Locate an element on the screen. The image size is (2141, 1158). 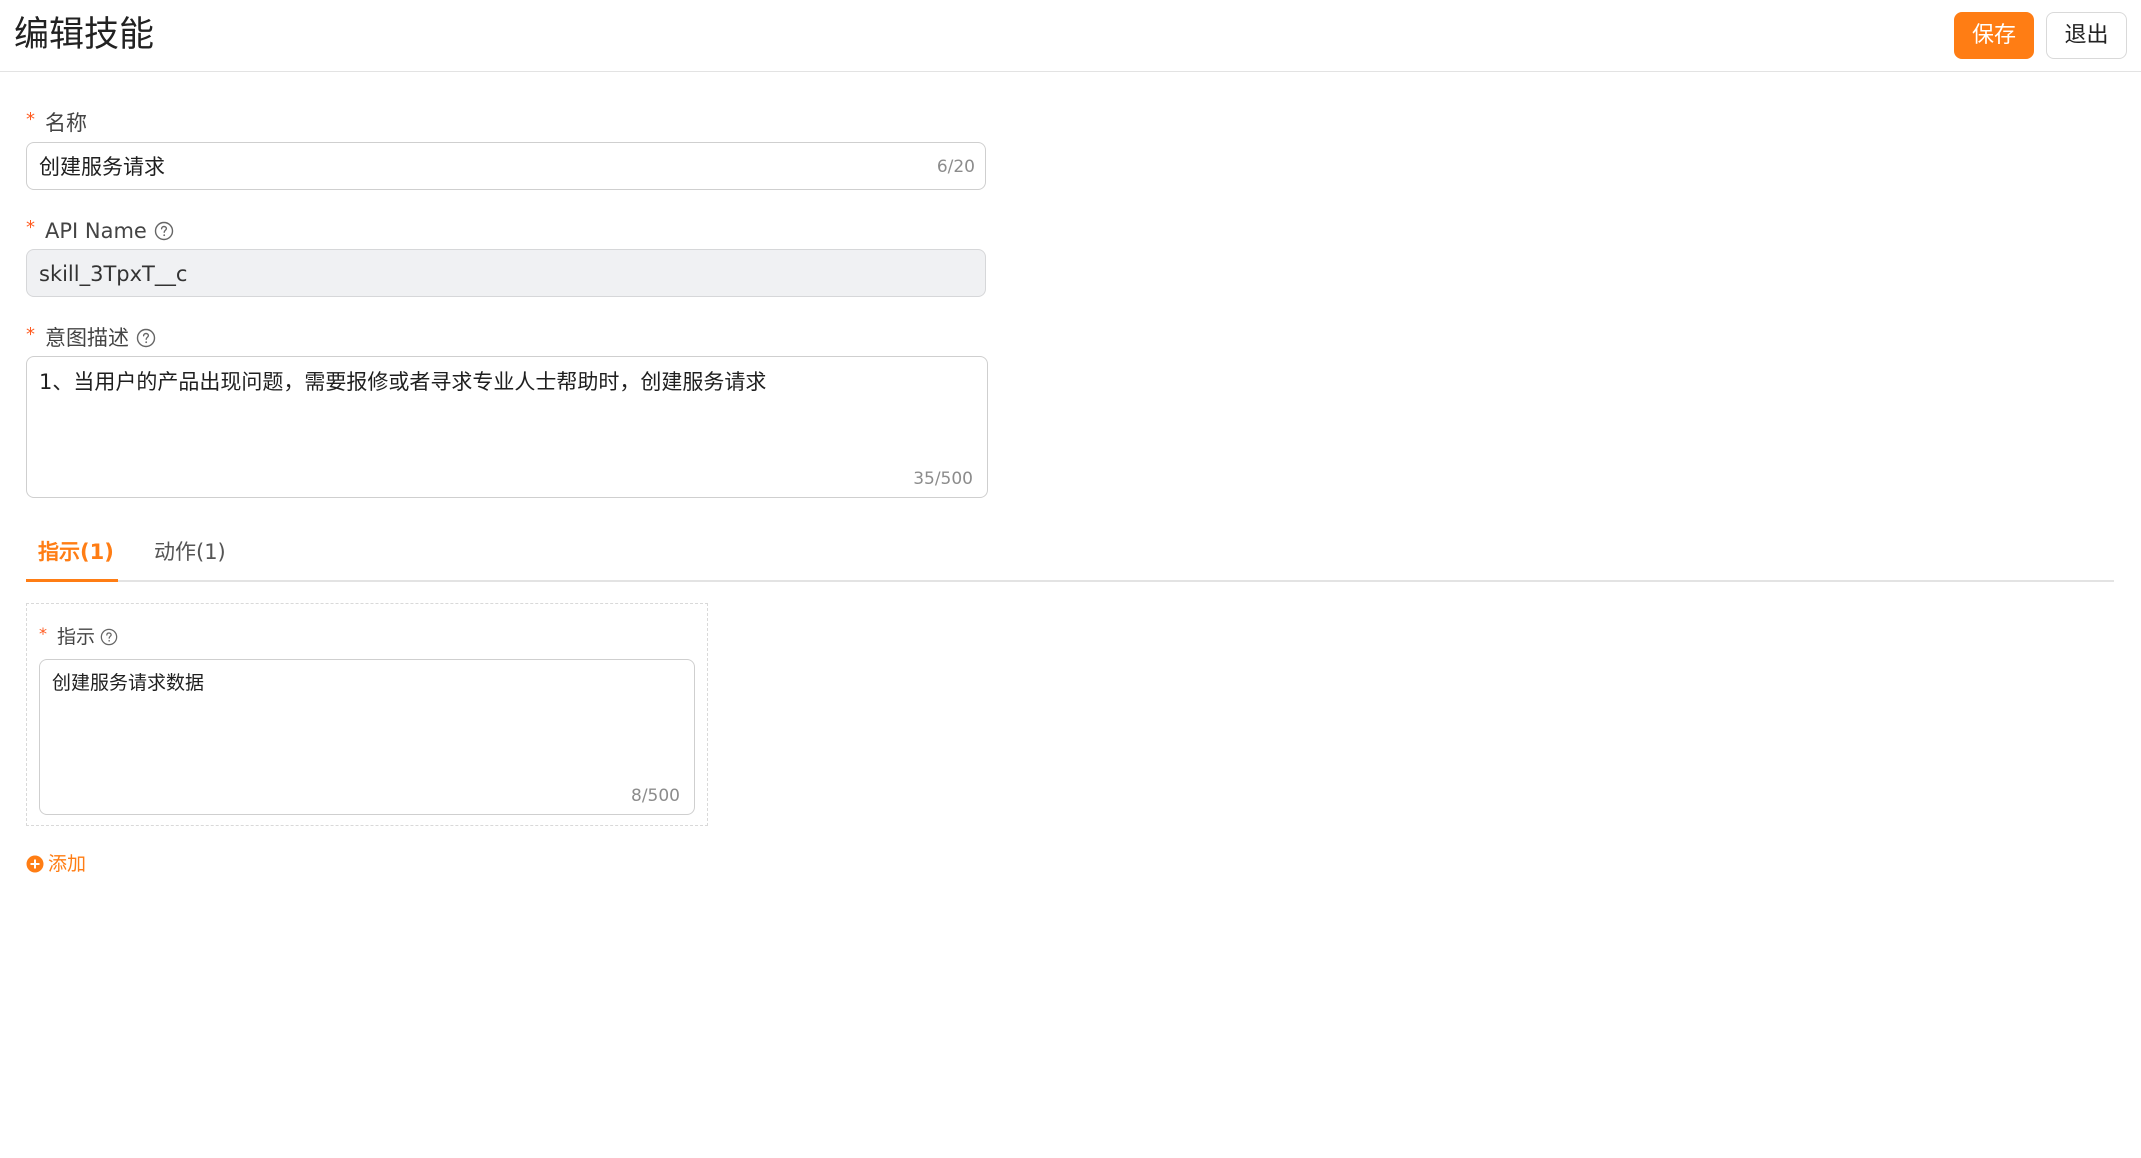
add-instruction-button: 添加 is located at coordinates (56, 864).